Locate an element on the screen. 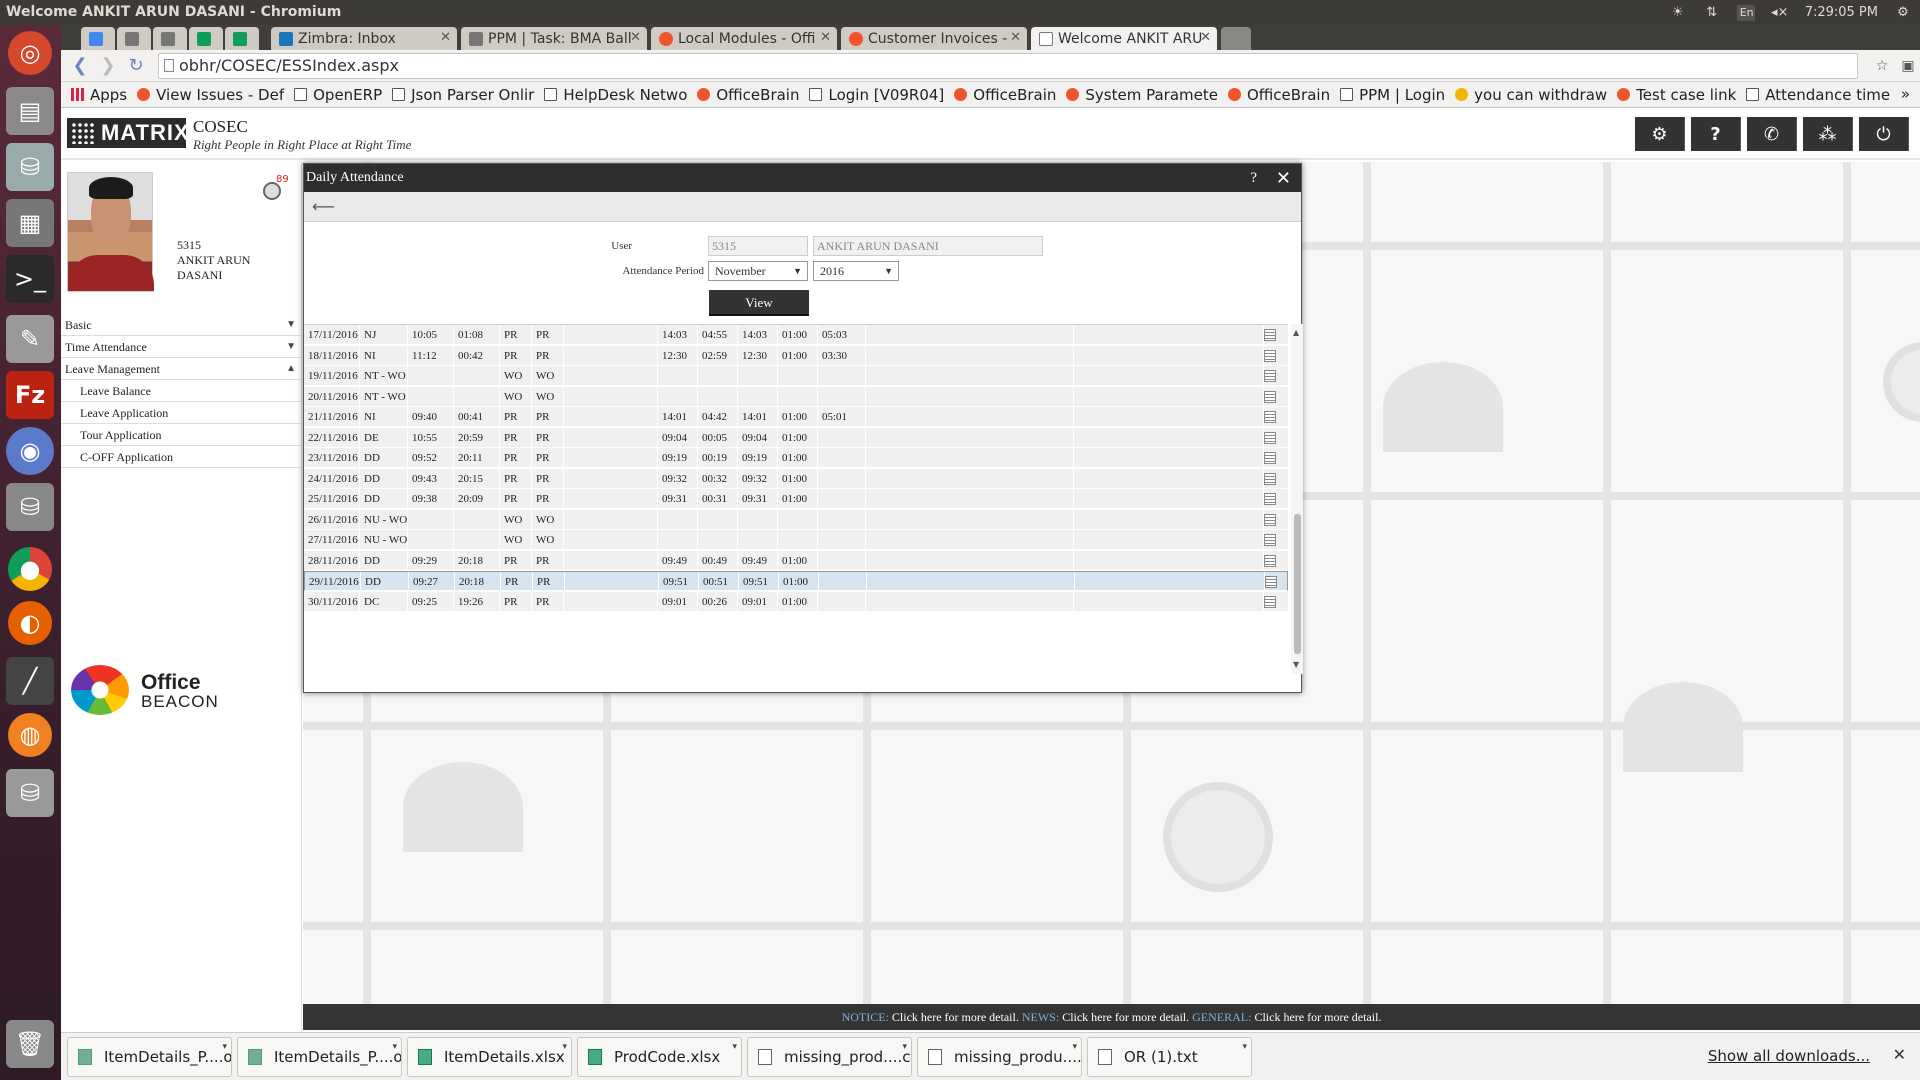  scroll-down-icon: ▼ is located at coordinates (1296, 664).